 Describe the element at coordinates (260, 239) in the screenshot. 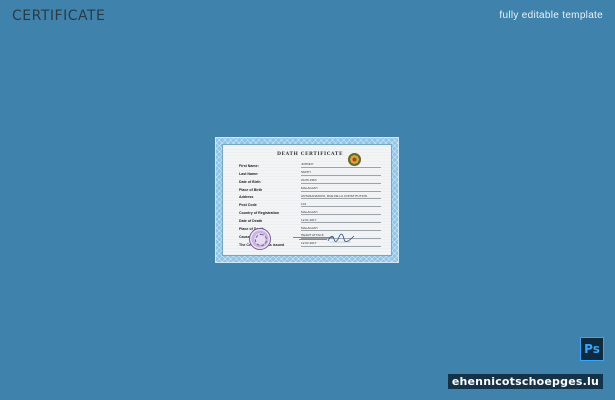

I see `official-seal-icon` at that location.